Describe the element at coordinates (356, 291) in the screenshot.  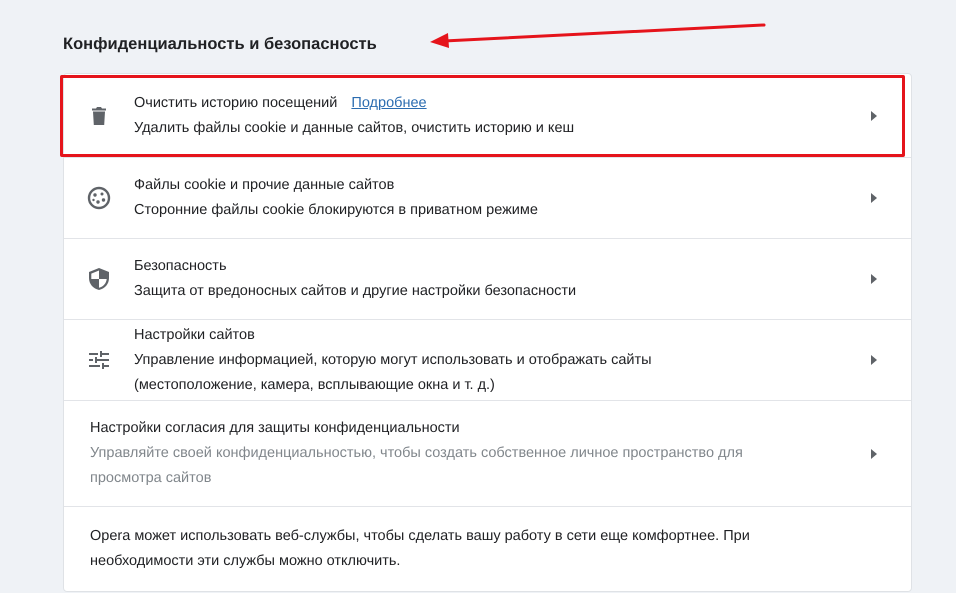
I see `row-description: Защита от вредоносных сайтов и другие настройки безопасности` at that location.